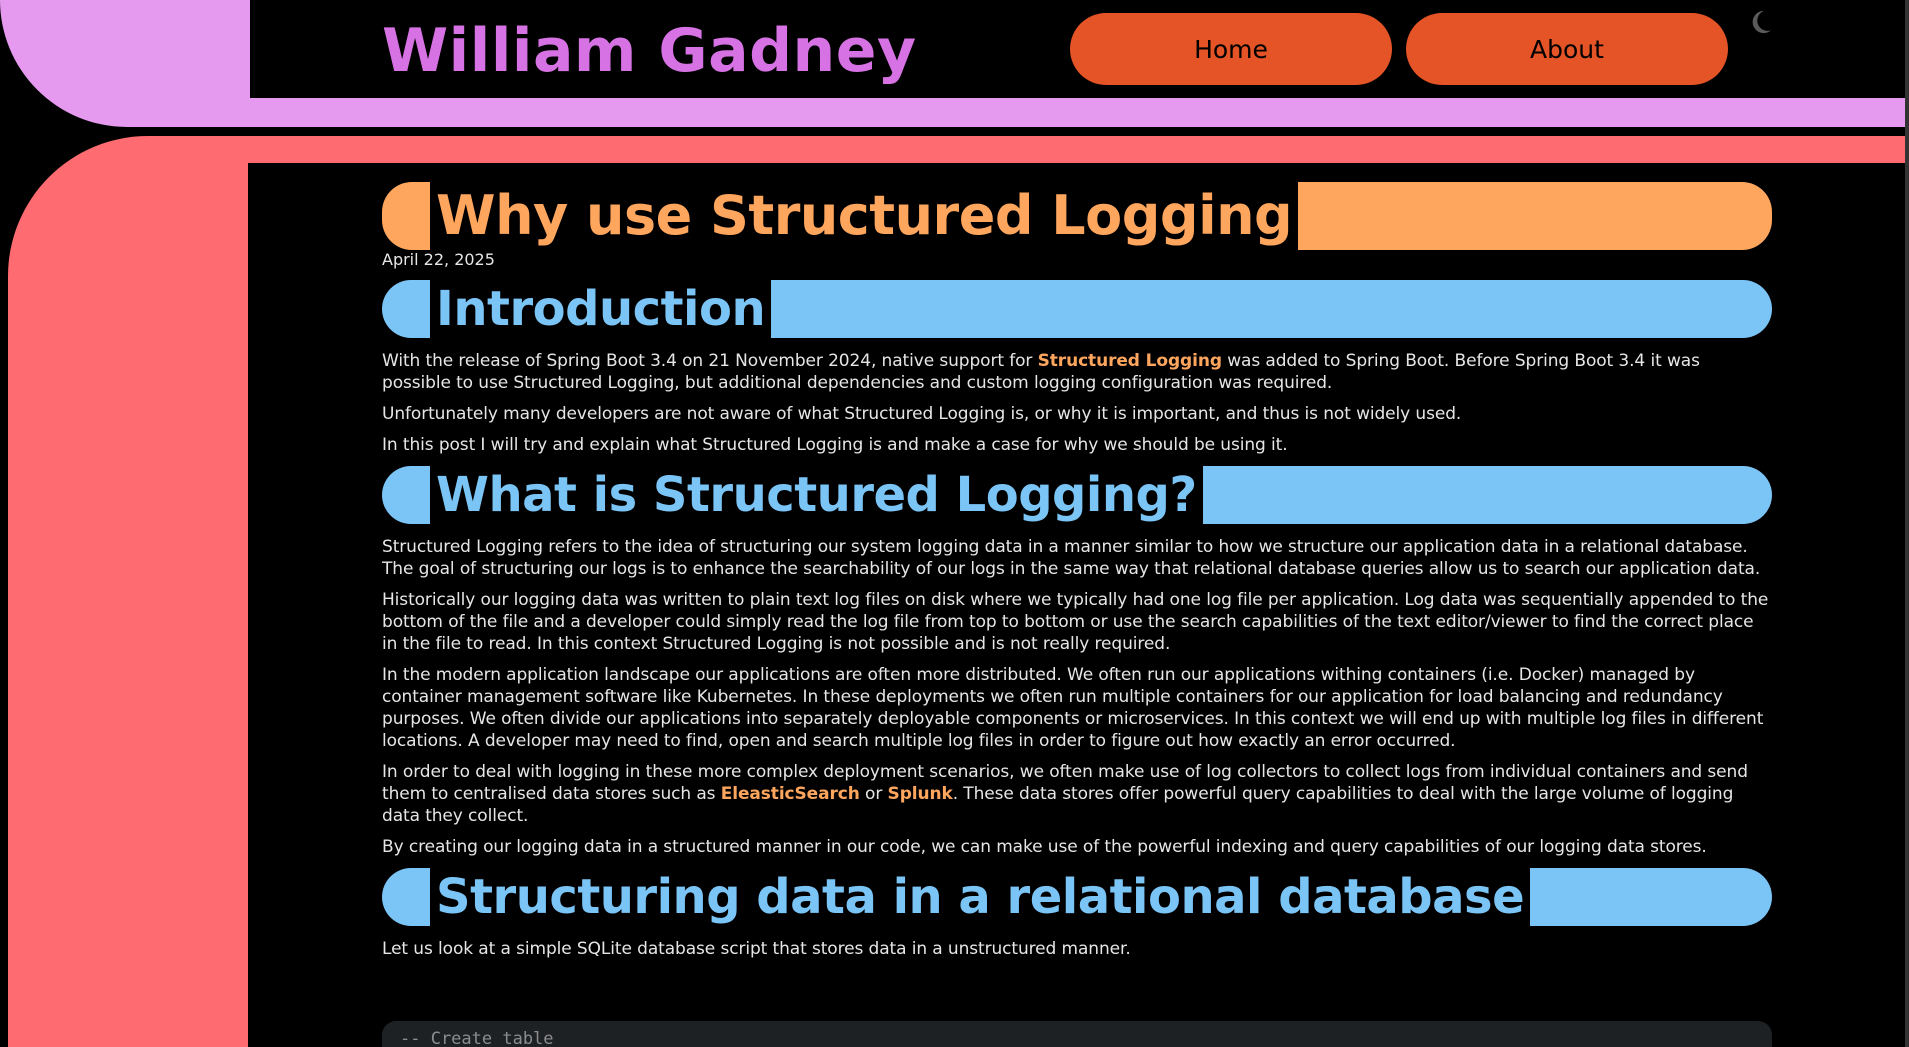 The image size is (1909, 1047). I want to click on sidebar-elbow-decoration, so click(128, 591).